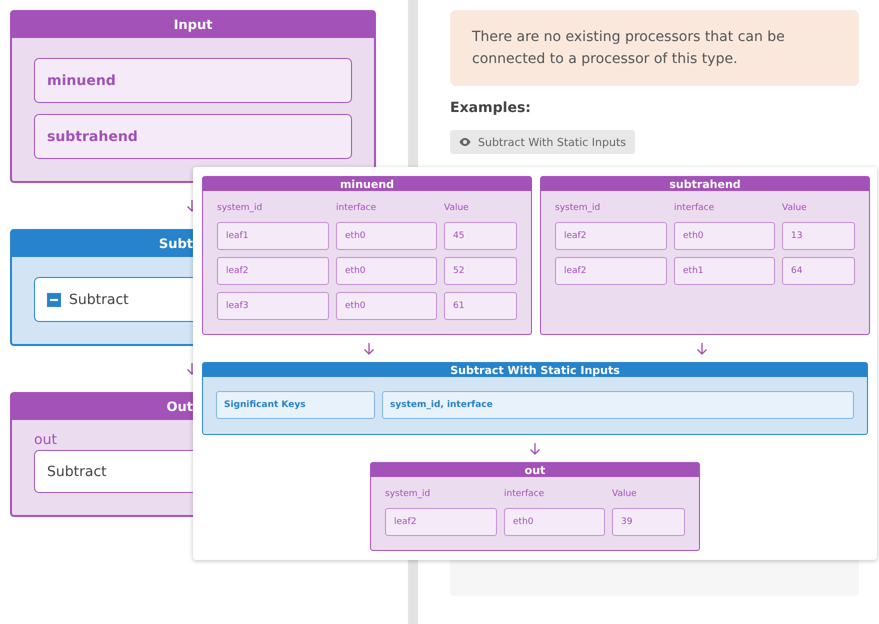 Image resolution: width=879 pixels, height=624 pixels. What do you see at coordinates (818, 271) in the screenshot?
I see `value-field: 64` at bounding box center [818, 271].